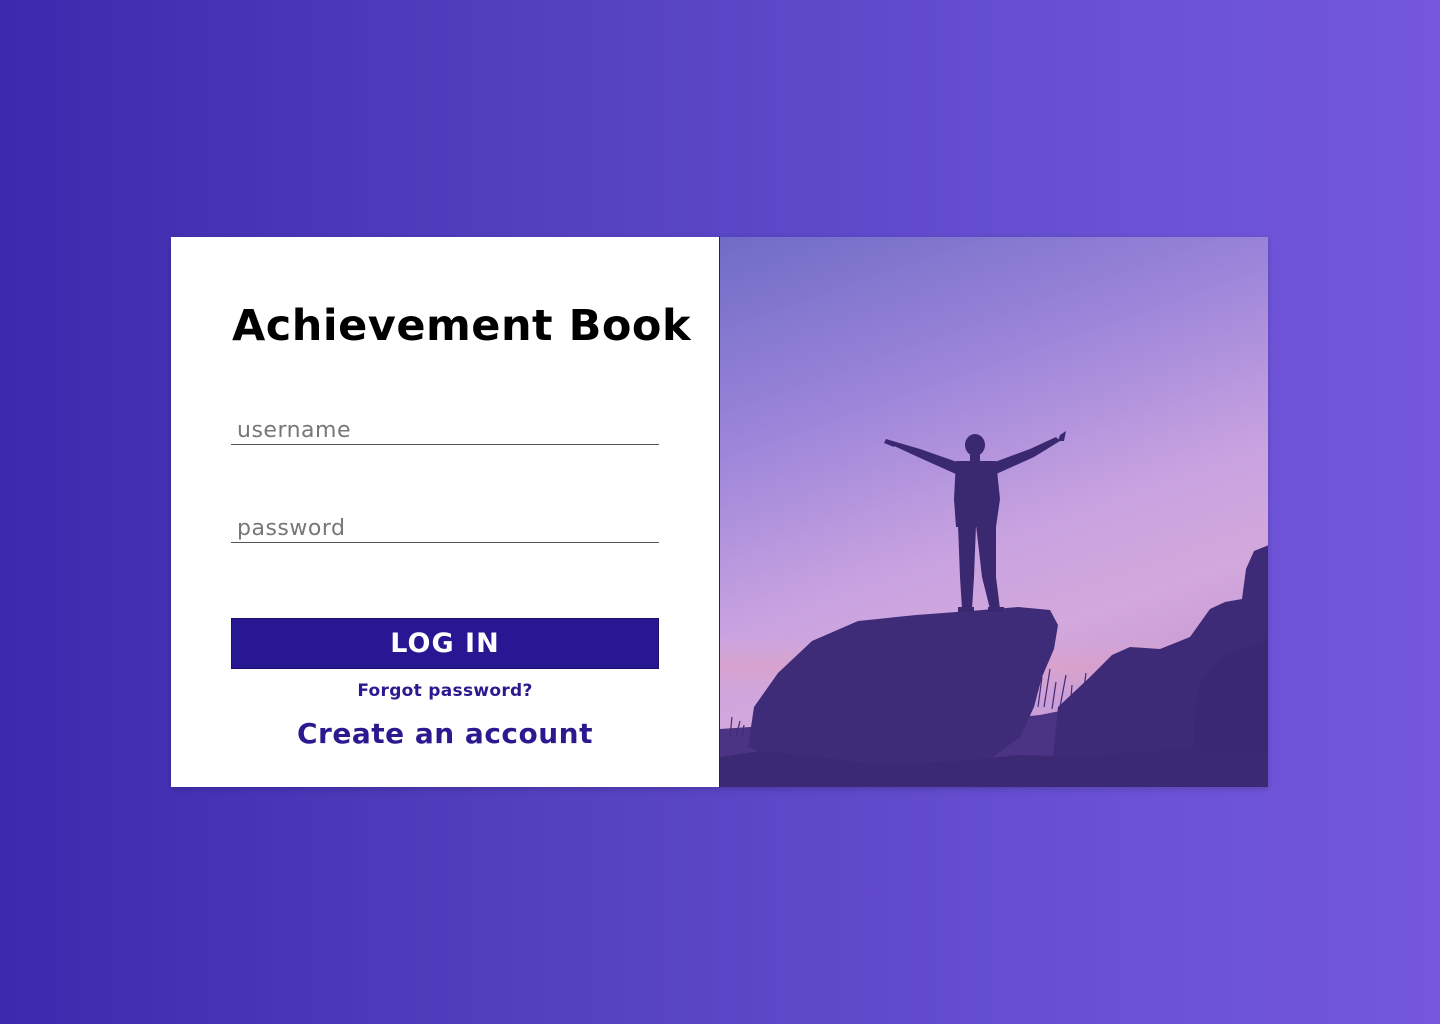 Image resolution: width=1440 pixels, height=1024 pixels. I want to click on app-title: Achievement Book, so click(462, 326).